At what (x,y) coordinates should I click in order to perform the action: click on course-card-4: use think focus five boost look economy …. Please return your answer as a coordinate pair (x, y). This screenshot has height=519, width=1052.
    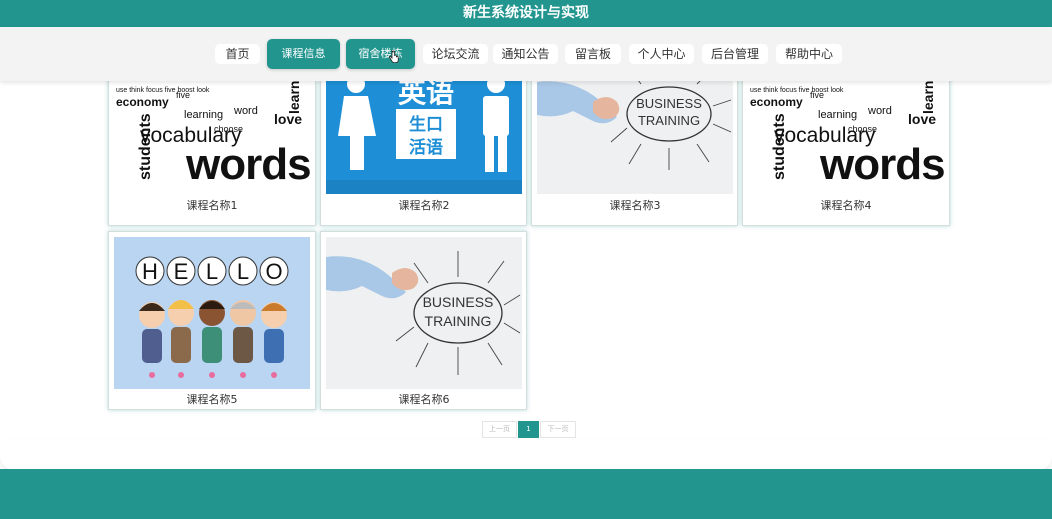
    Looking at the image, I should click on (846, 153).